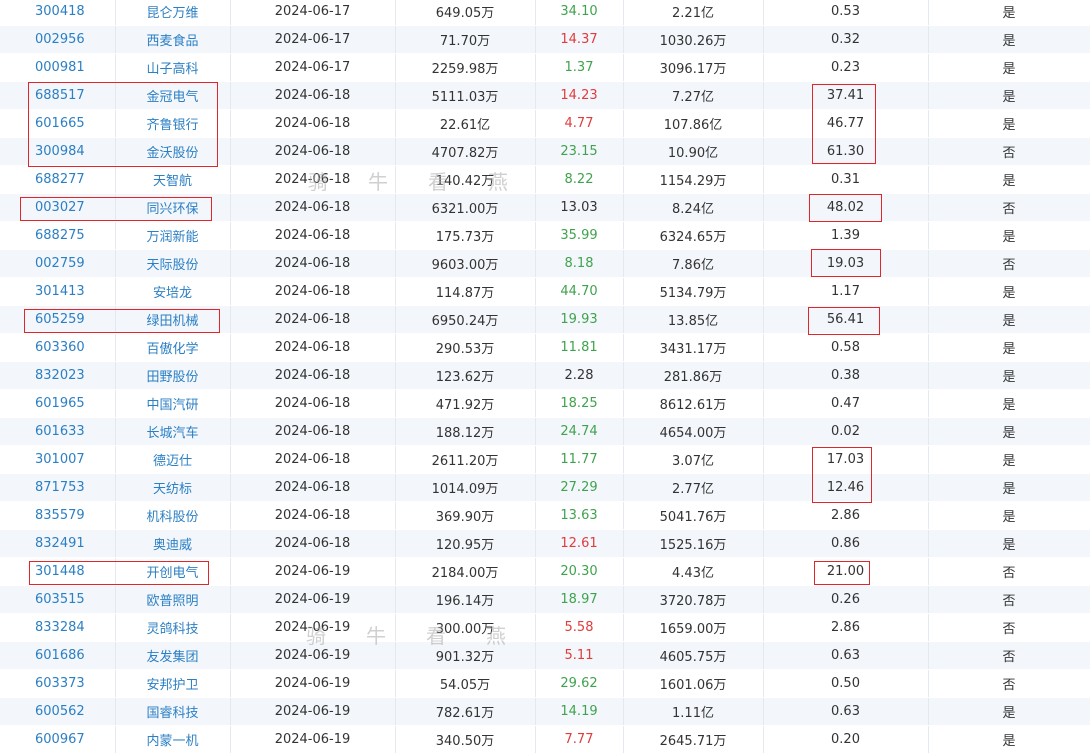 The image size is (1090, 754). I want to click on stock-code-link: 601665, so click(58, 123).